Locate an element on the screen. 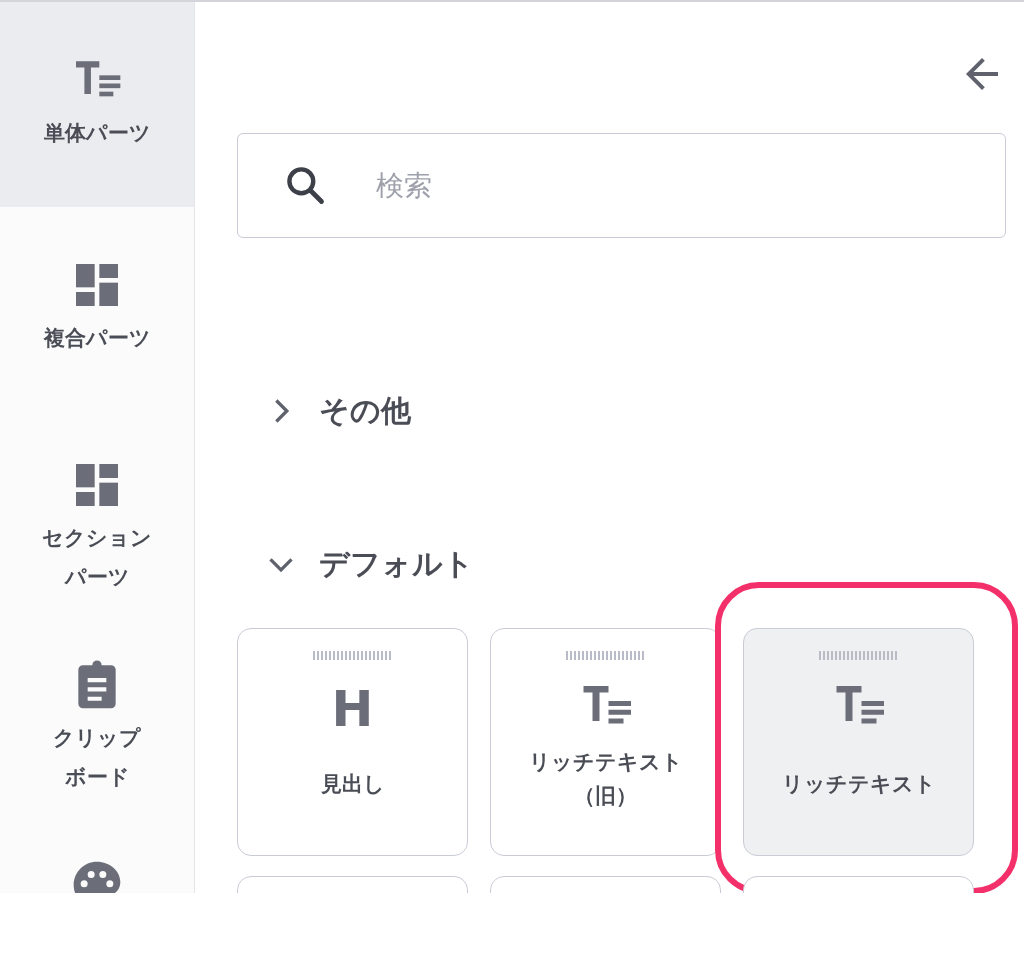 This screenshot has height=980, width=1024. card-label: 見出し is located at coordinates (352, 784).